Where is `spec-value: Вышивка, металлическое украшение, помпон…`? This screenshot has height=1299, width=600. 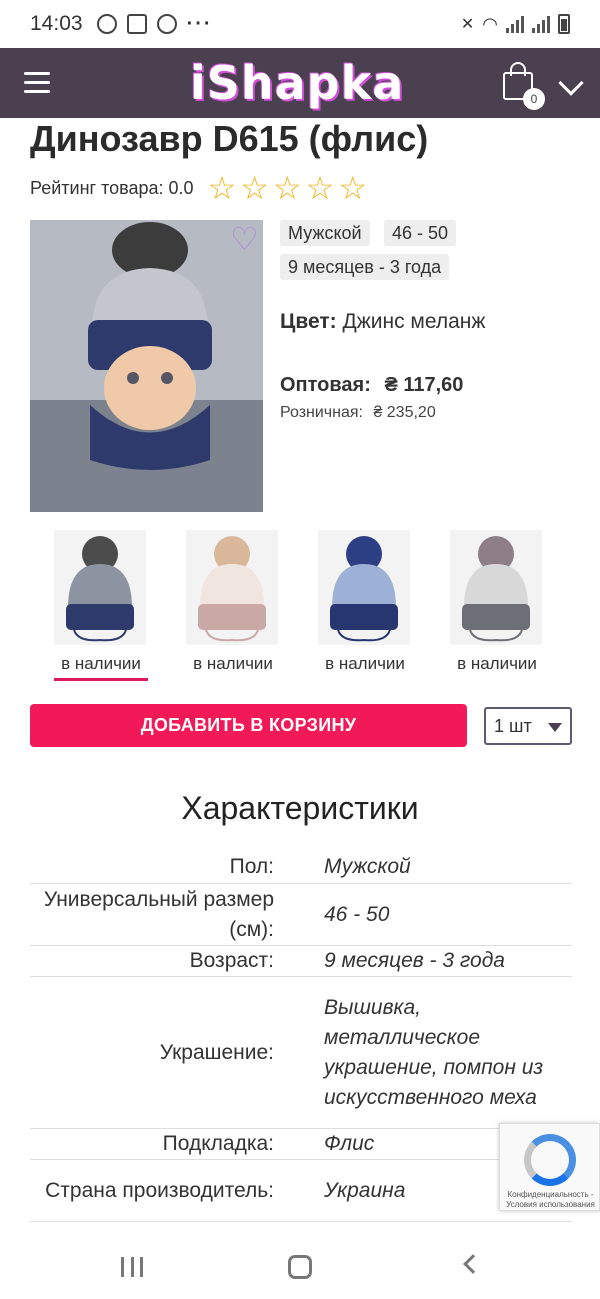
spec-value: Вышивка, металлическое украшение, помпон… is located at coordinates (434, 1052).